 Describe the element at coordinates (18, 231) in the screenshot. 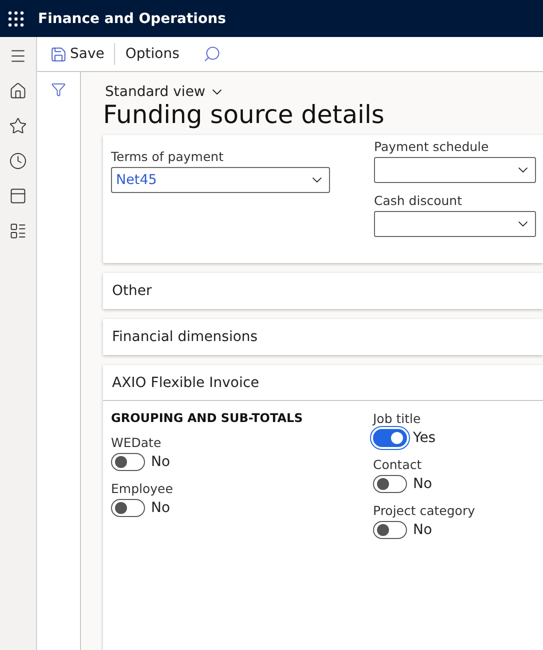

I see `list-icon` at that location.